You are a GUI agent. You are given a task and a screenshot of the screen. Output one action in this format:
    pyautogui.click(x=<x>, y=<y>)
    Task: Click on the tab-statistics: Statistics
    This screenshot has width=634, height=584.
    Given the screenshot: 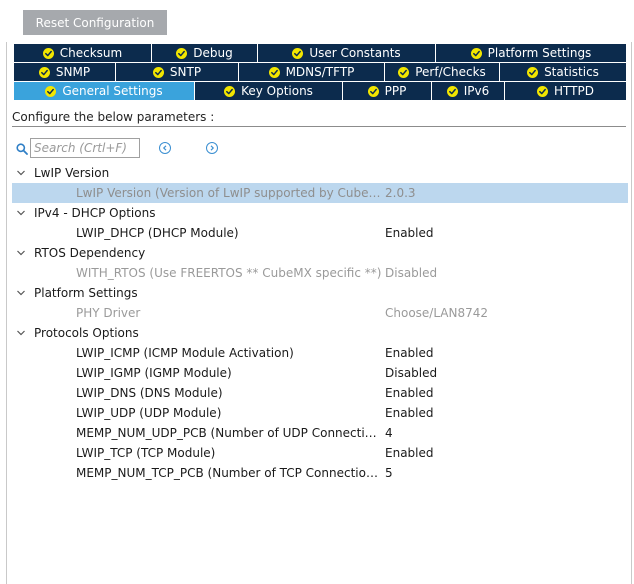 What is the action you would take?
    pyautogui.click(x=563, y=72)
    